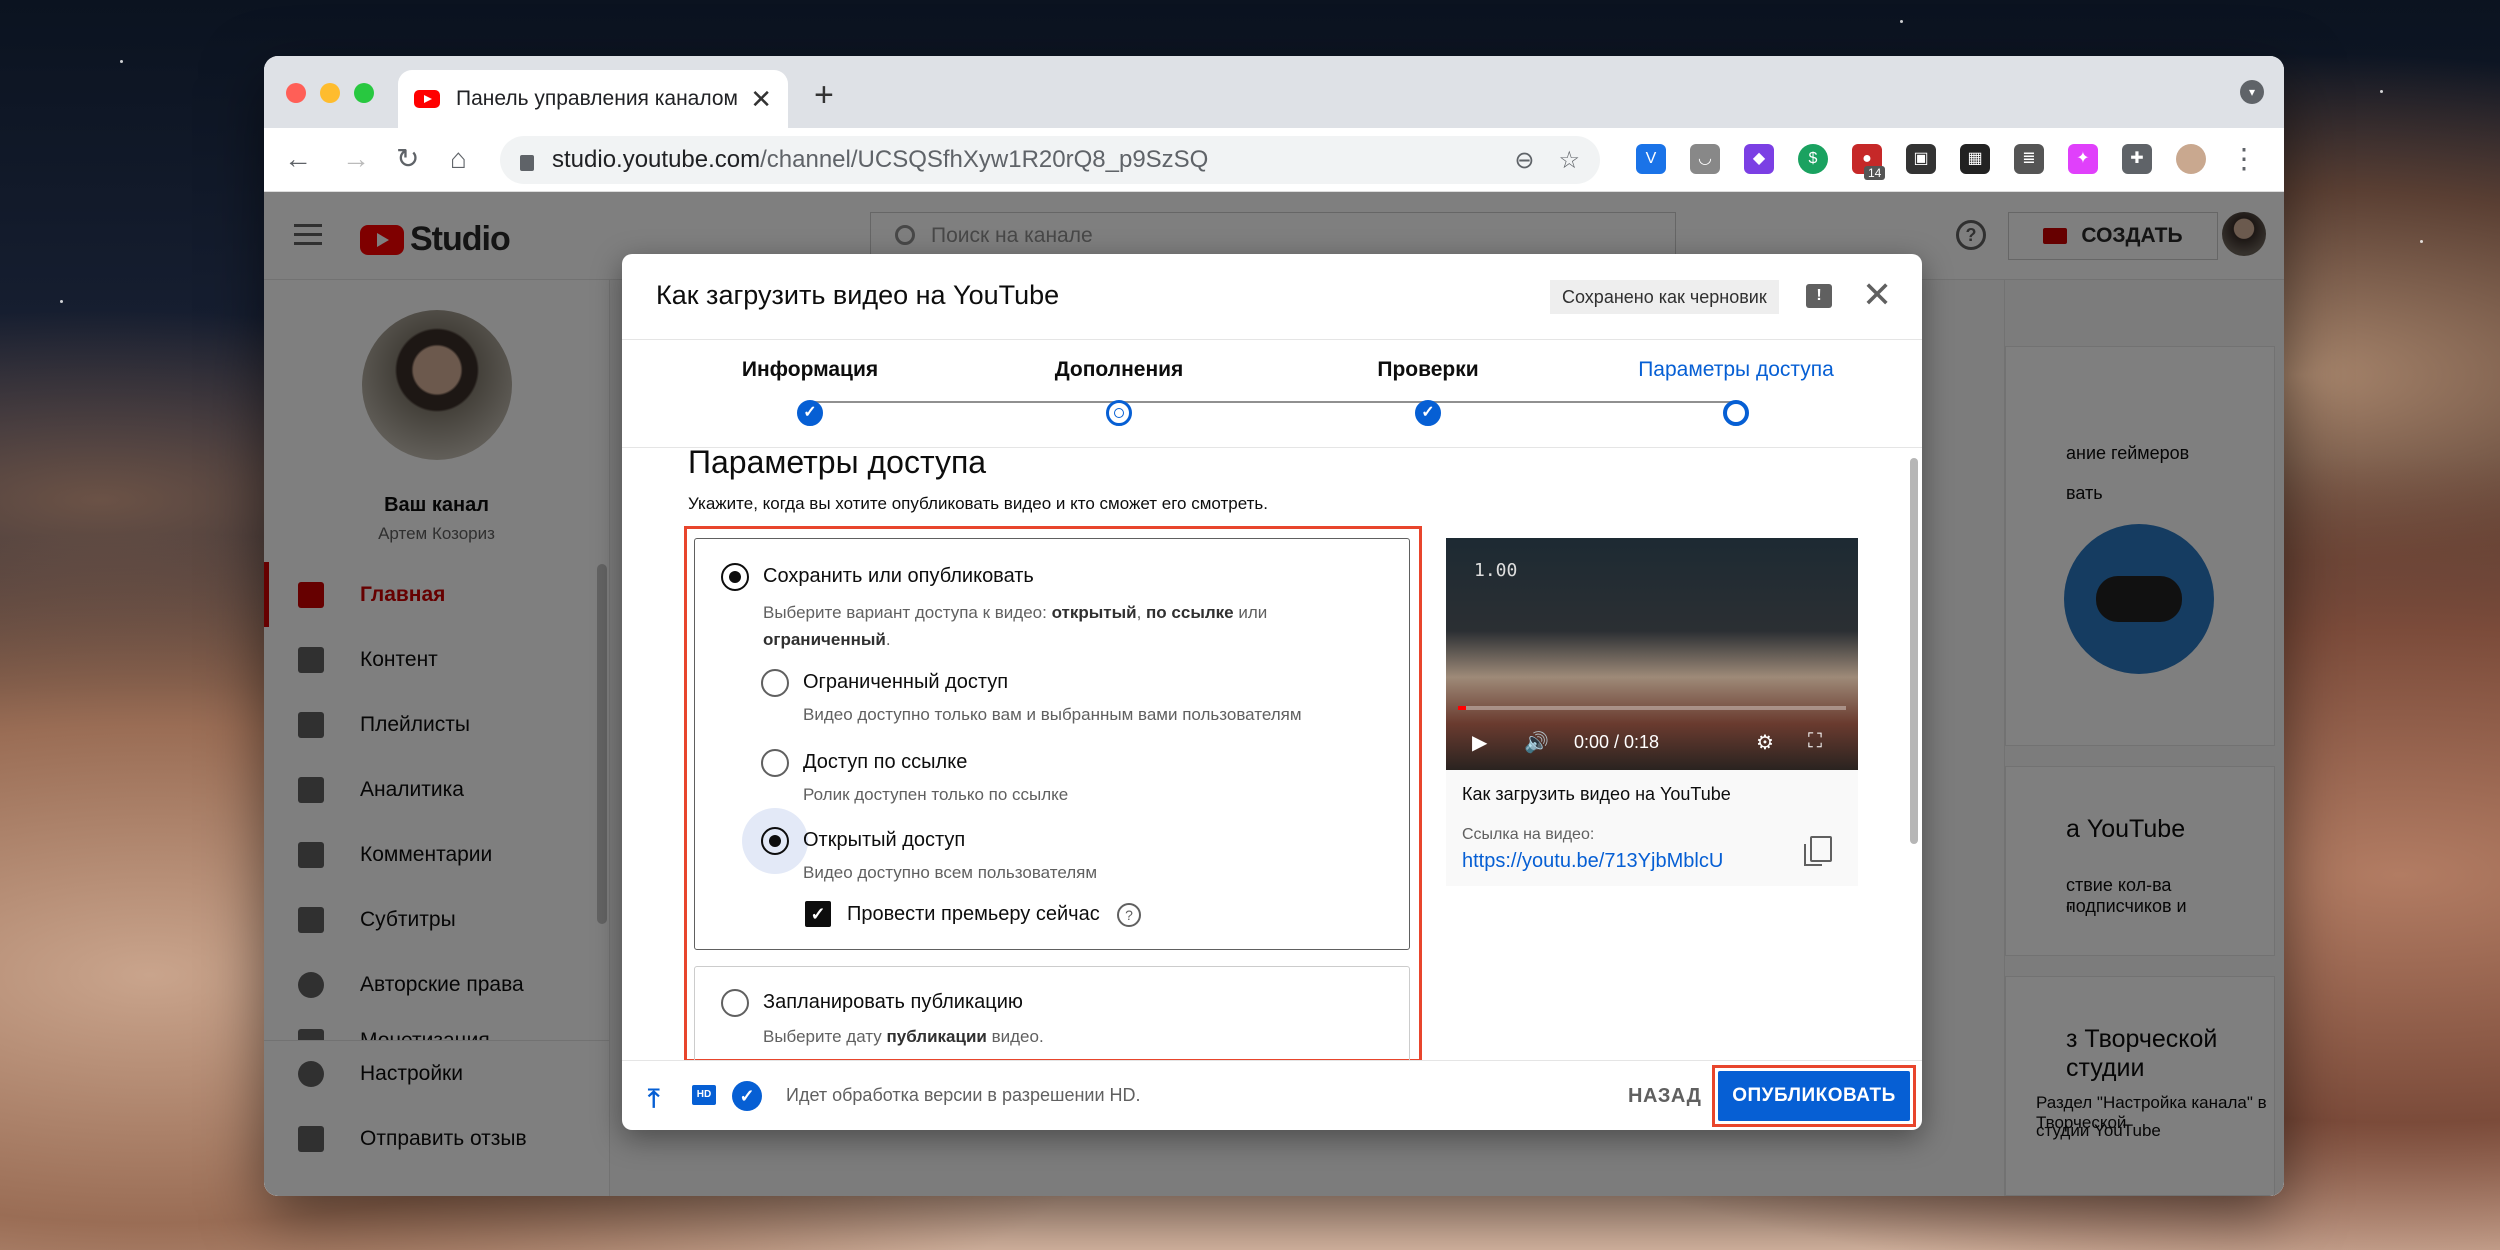 The width and height of the screenshot is (2500, 1250). Describe the element at coordinates (1765, 742) in the screenshot. I see `settings-gear-icon: ⚙` at that location.